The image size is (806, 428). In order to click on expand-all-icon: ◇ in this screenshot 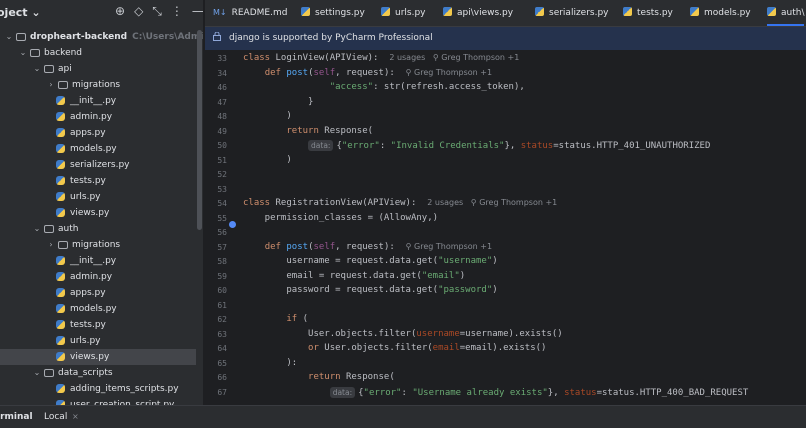, I will do `click(138, 11)`.